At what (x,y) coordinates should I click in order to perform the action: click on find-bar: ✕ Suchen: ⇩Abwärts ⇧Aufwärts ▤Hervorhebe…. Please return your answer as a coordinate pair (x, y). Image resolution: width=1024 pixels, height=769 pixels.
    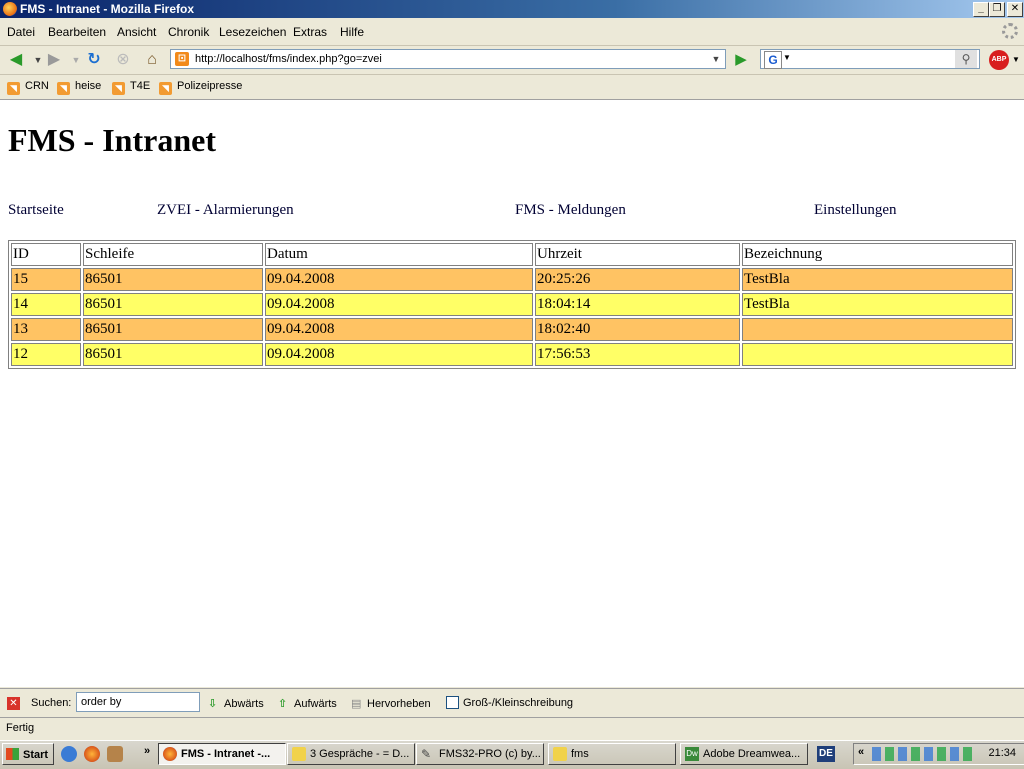
    Looking at the image, I should click on (512, 702).